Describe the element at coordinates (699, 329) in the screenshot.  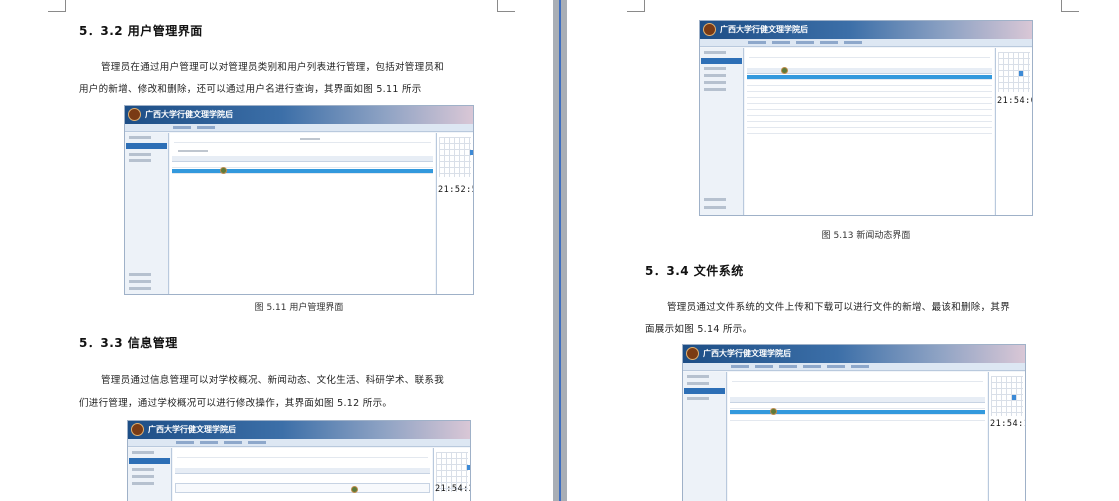
I see `paragraph-line: 面展示如图 5.14 所示。` at that location.